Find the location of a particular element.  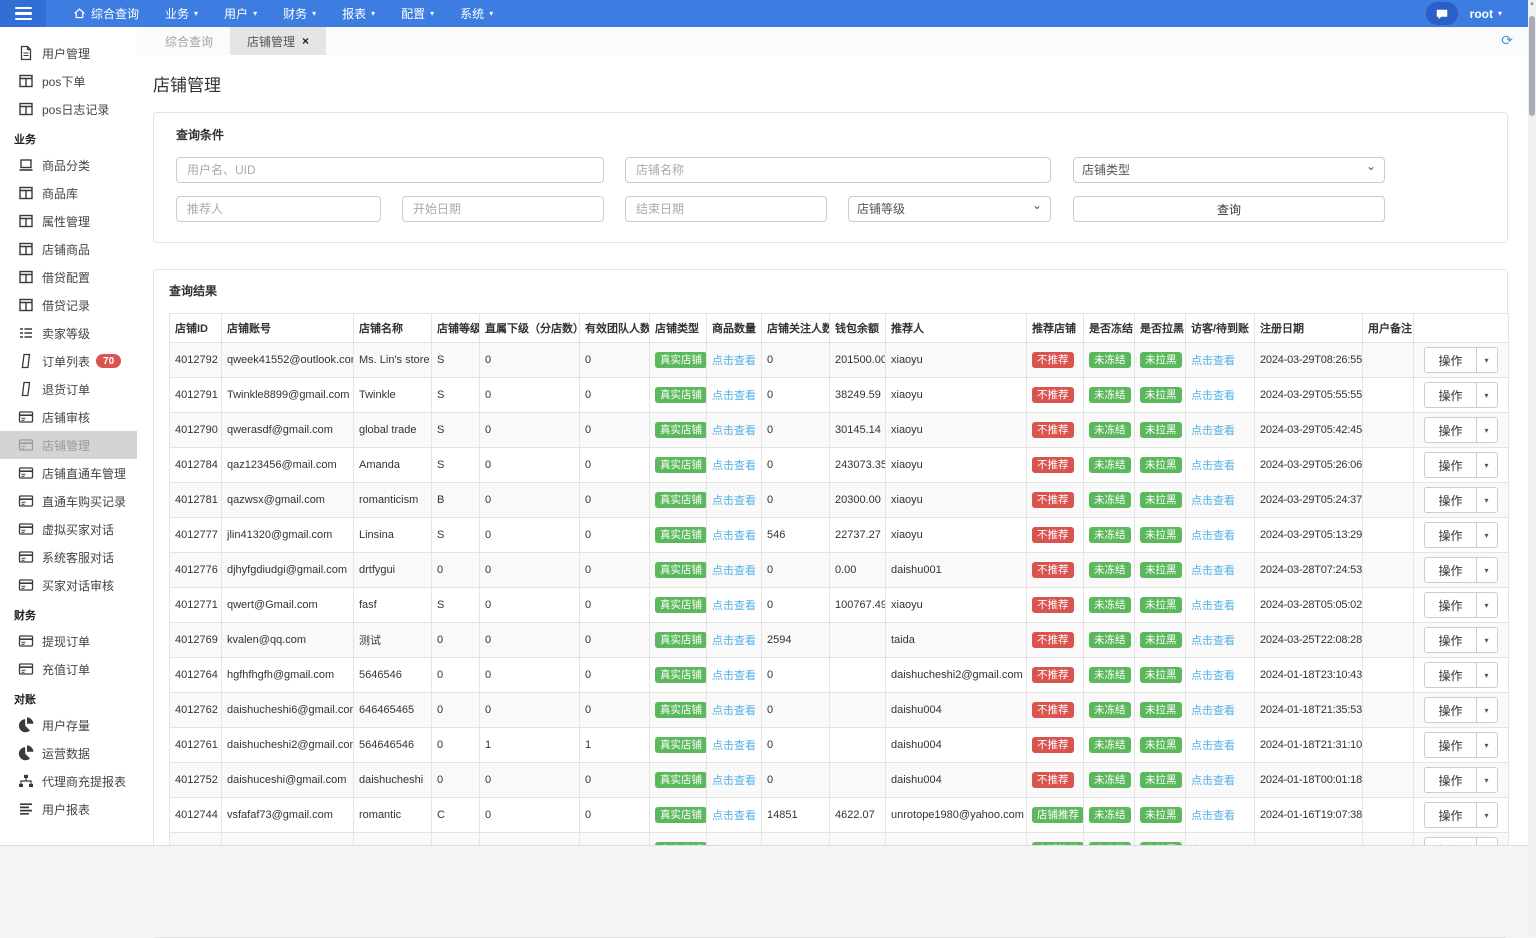

scrollbar-thumb is located at coordinates (1532, 66).